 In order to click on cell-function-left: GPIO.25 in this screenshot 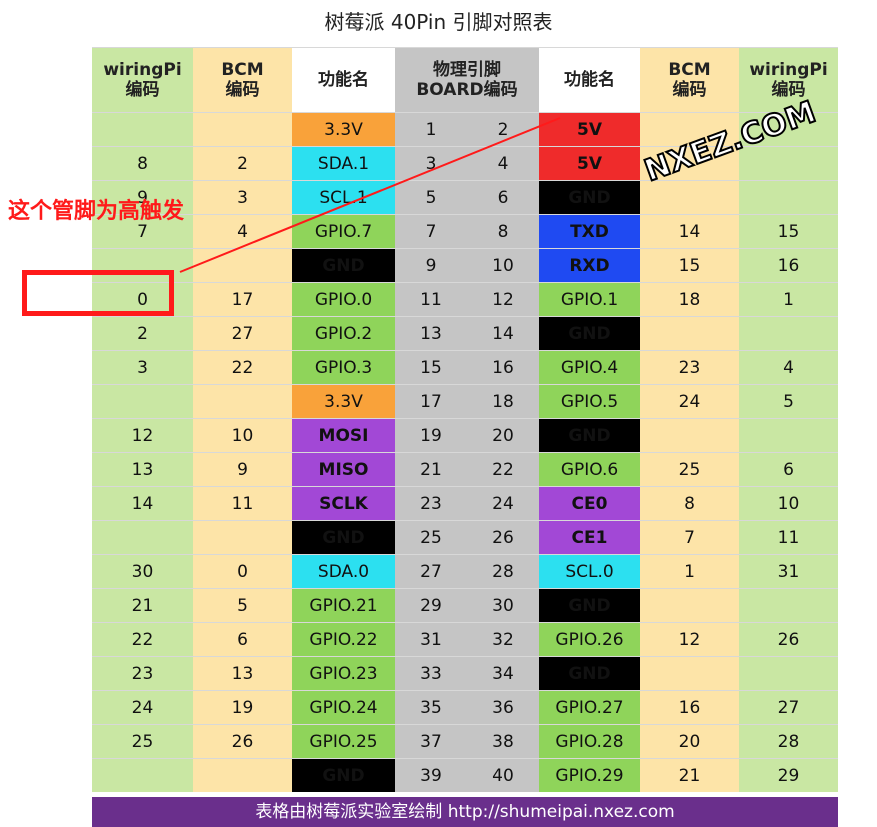, I will do `click(343, 741)`.